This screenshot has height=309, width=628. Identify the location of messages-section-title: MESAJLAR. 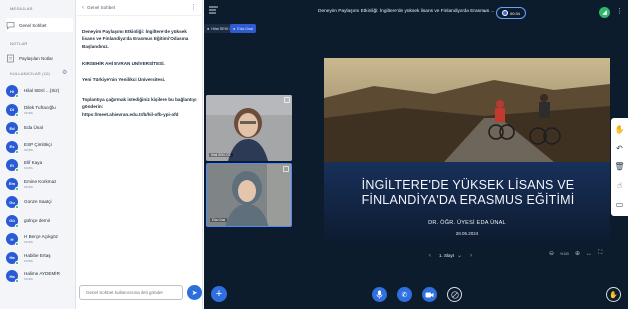
(21, 8).